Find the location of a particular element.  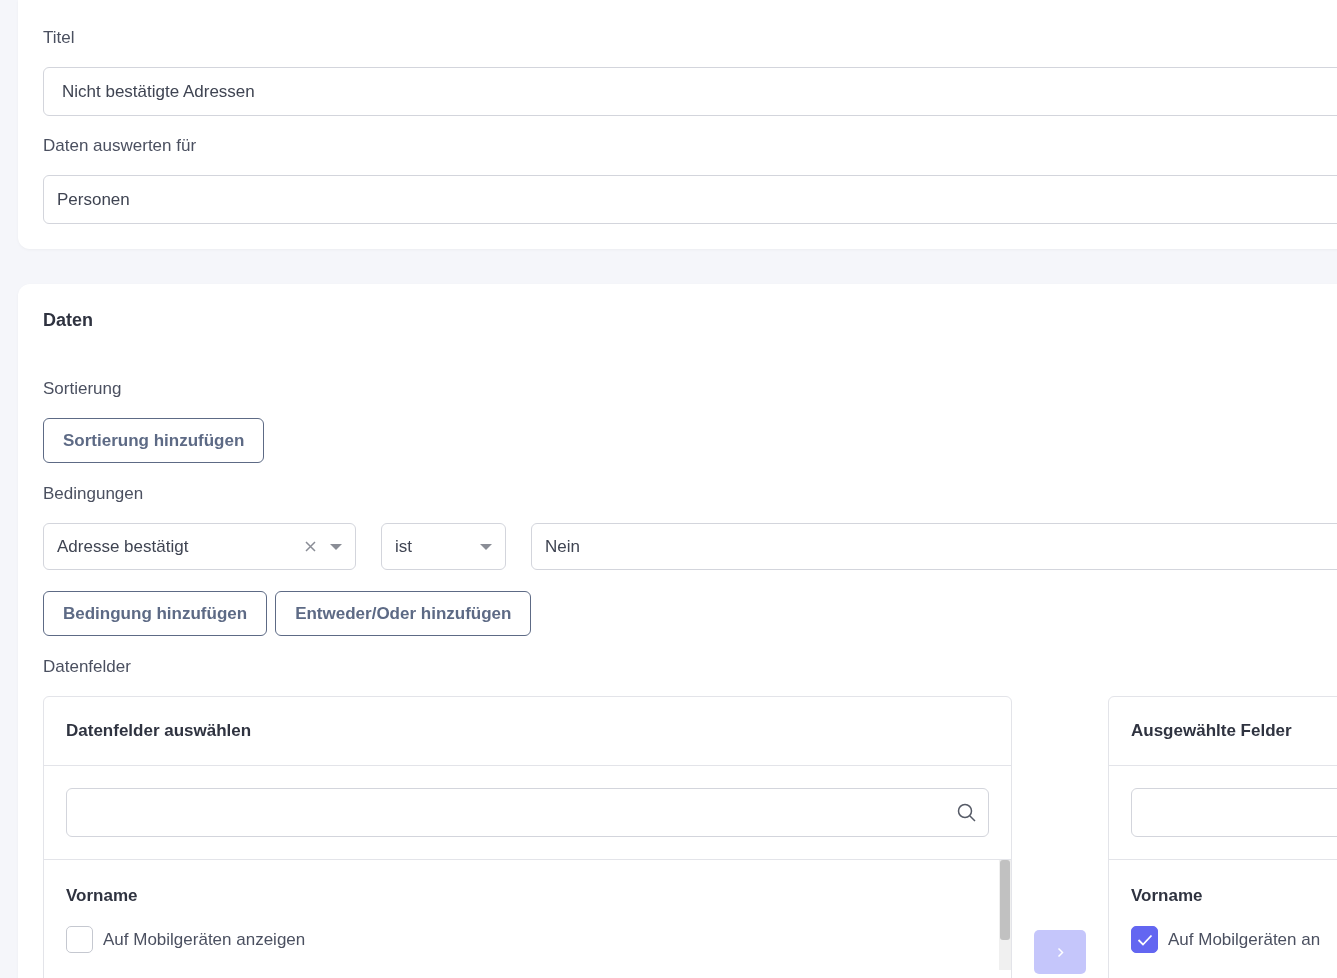

field-label: Titel is located at coordinates (59, 38).